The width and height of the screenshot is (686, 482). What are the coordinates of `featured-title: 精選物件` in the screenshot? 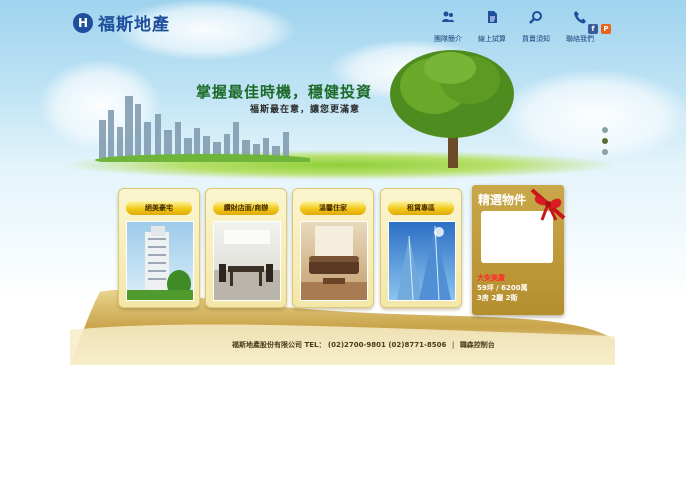 It's located at (502, 200).